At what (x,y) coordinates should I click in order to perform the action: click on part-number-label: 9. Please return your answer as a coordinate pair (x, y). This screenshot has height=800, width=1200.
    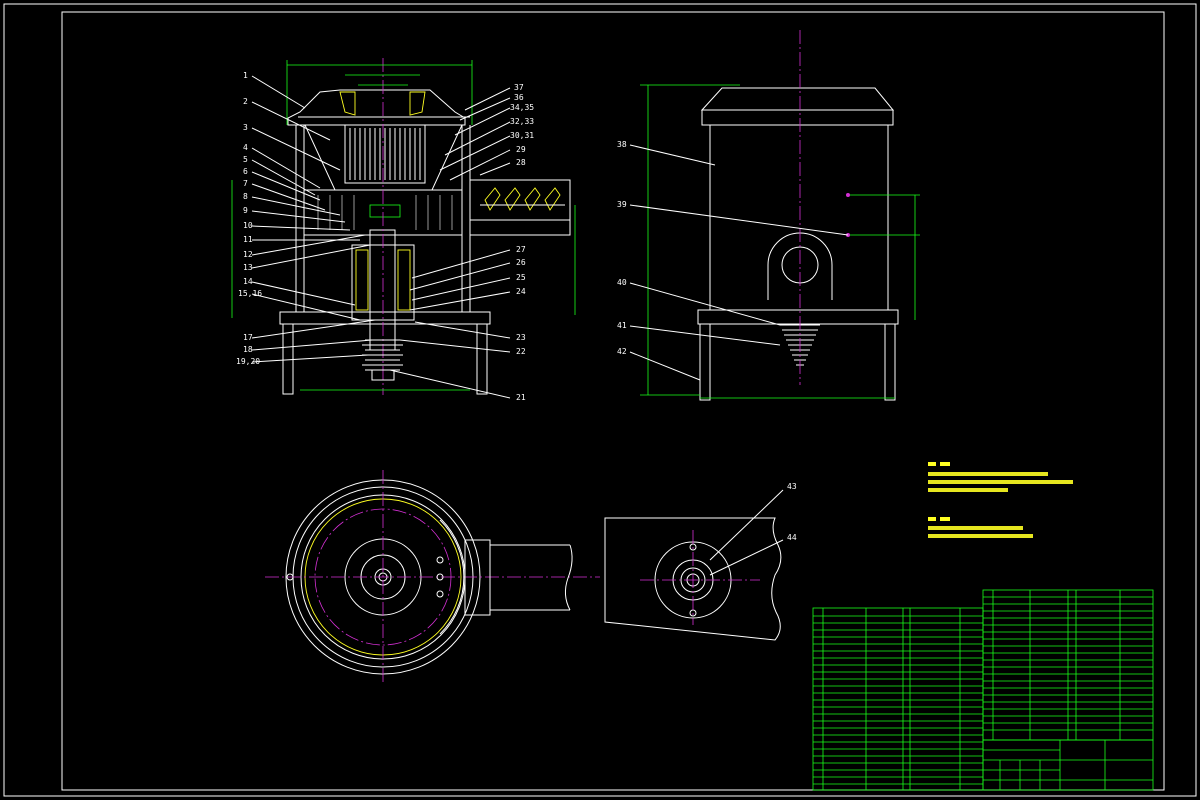
    Looking at the image, I should click on (245, 210).